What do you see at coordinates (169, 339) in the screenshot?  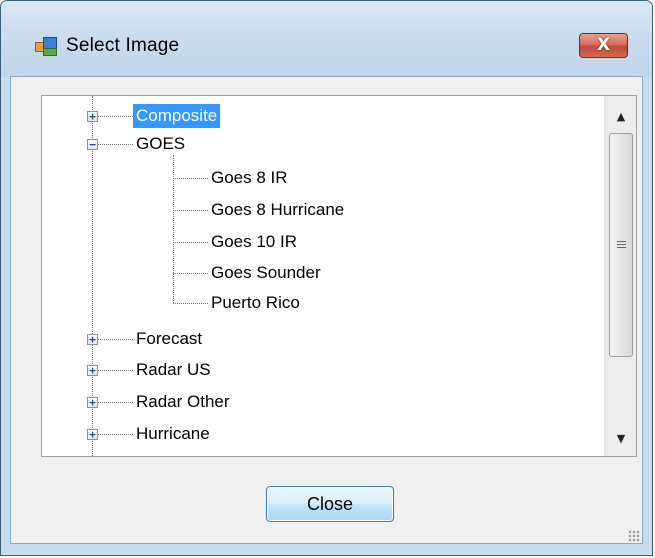 I see `tree-node-forecast: Forecast` at bounding box center [169, 339].